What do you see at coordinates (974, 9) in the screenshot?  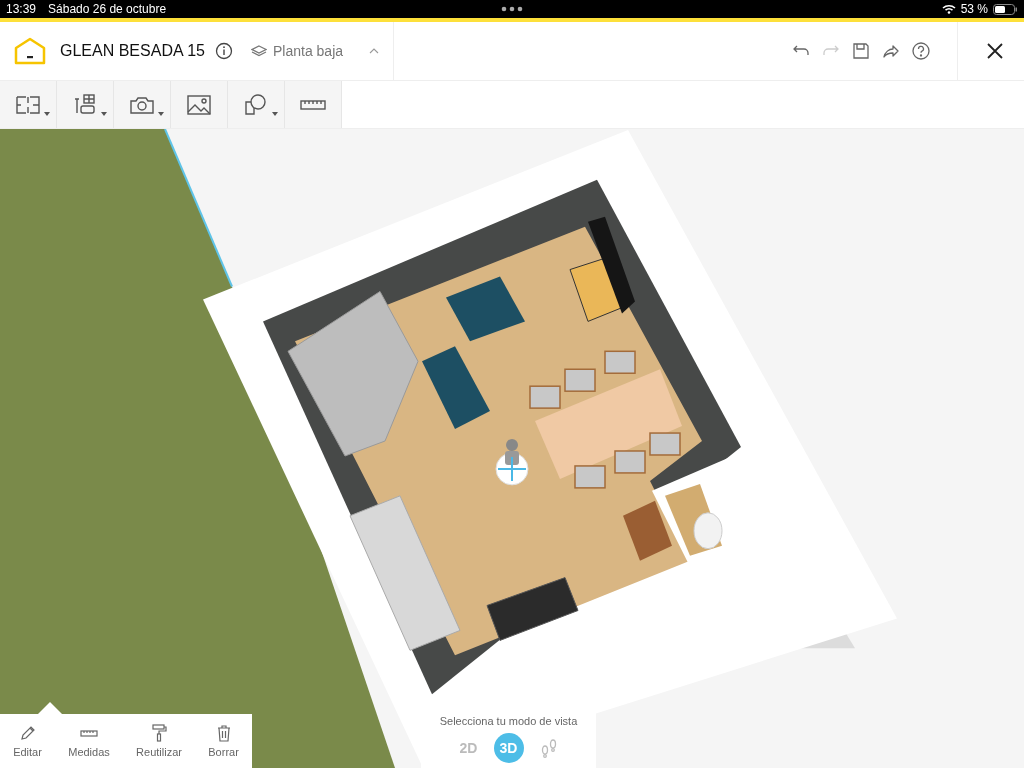 I see `battery-percent: 53 %` at bounding box center [974, 9].